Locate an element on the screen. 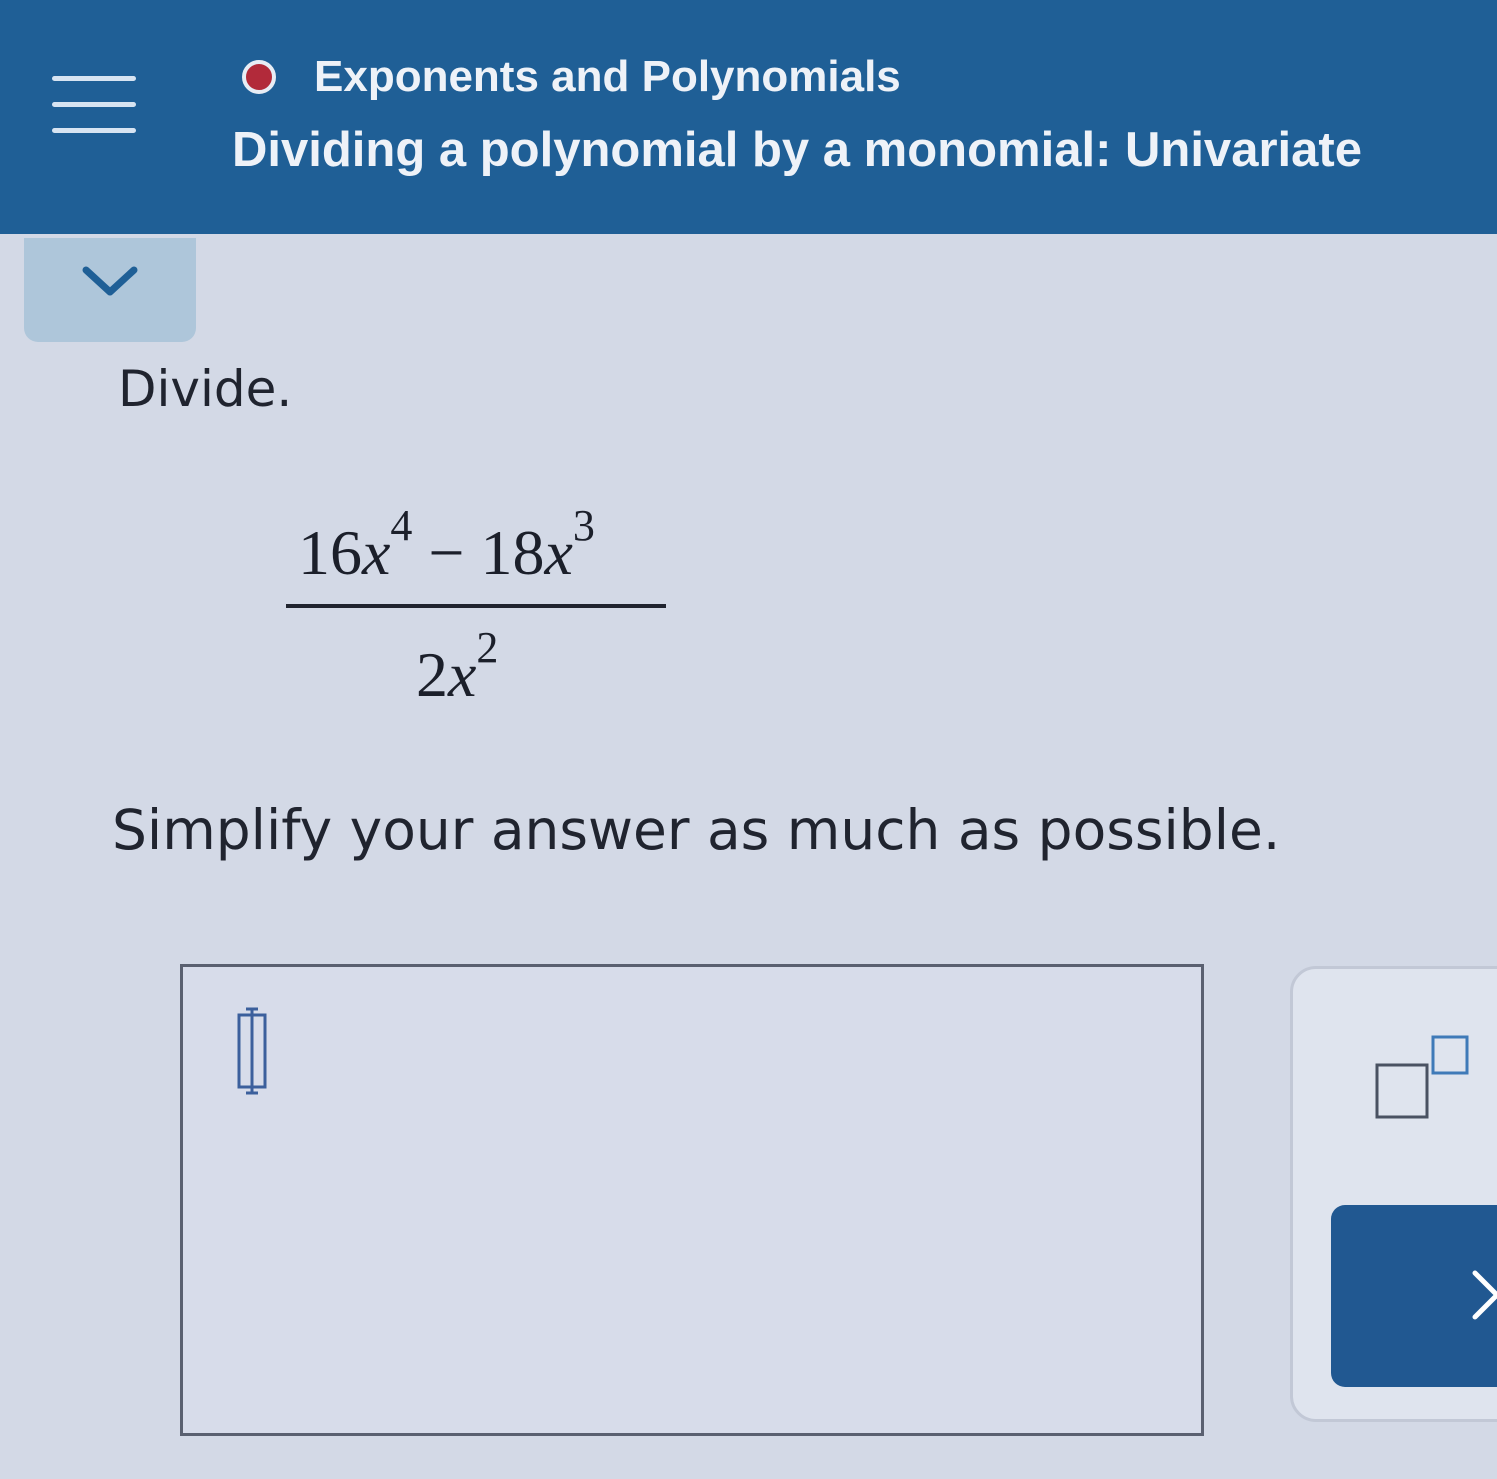 The height and width of the screenshot is (1479, 1497). denominator-coefficient: 2 is located at coordinates (432, 674).